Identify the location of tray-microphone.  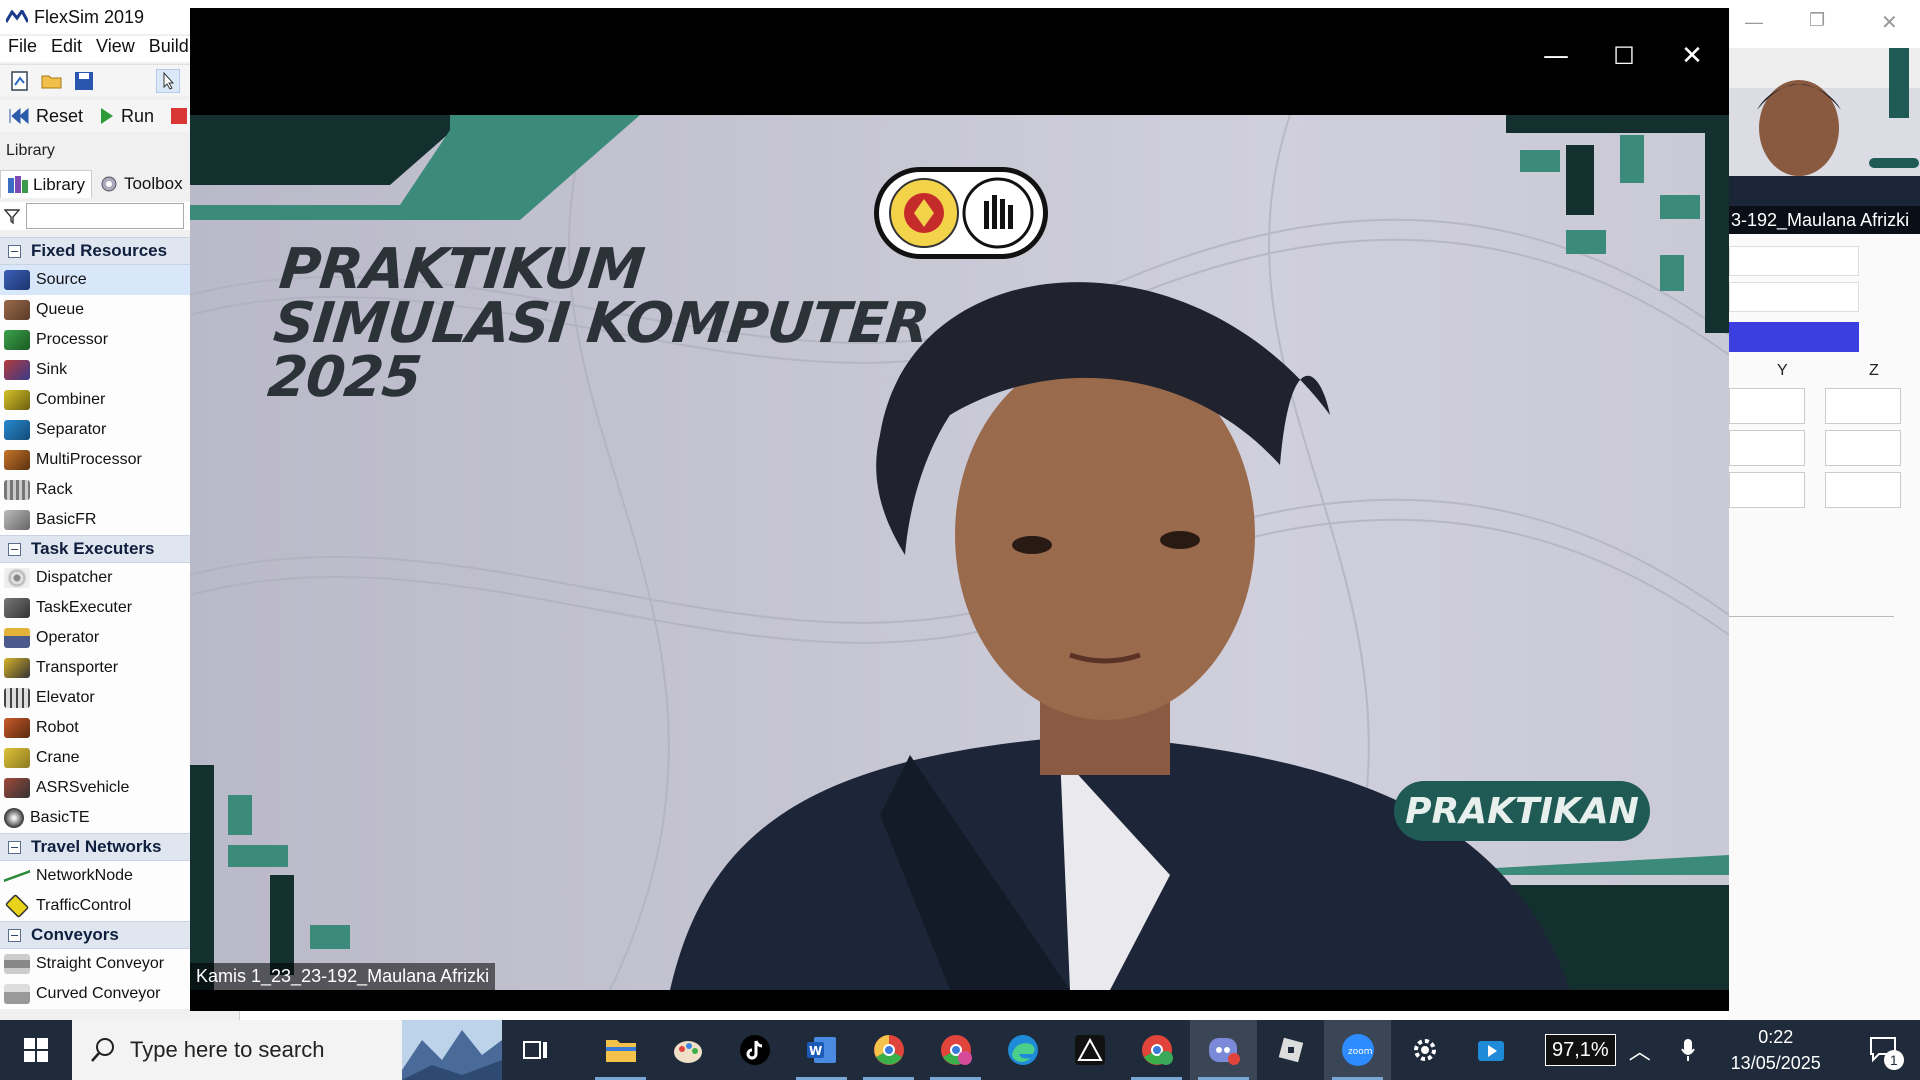
(1688, 1050).